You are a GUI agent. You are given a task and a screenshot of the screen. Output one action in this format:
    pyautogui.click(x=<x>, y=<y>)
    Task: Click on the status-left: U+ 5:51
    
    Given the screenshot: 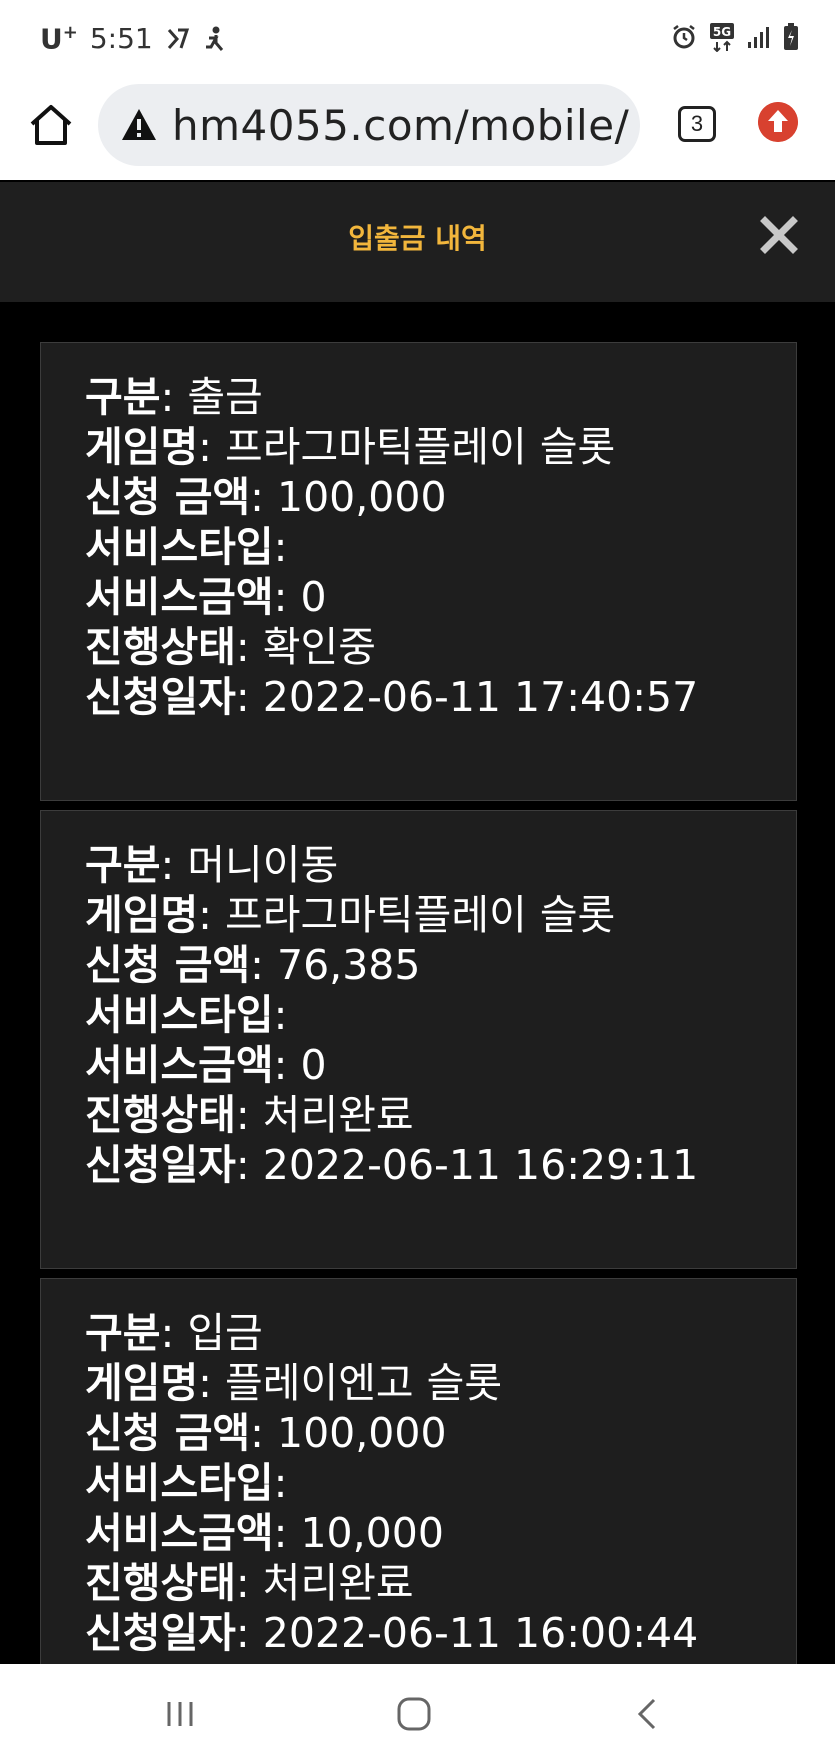 What is the action you would take?
    pyautogui.click(x=133, y=38)
    